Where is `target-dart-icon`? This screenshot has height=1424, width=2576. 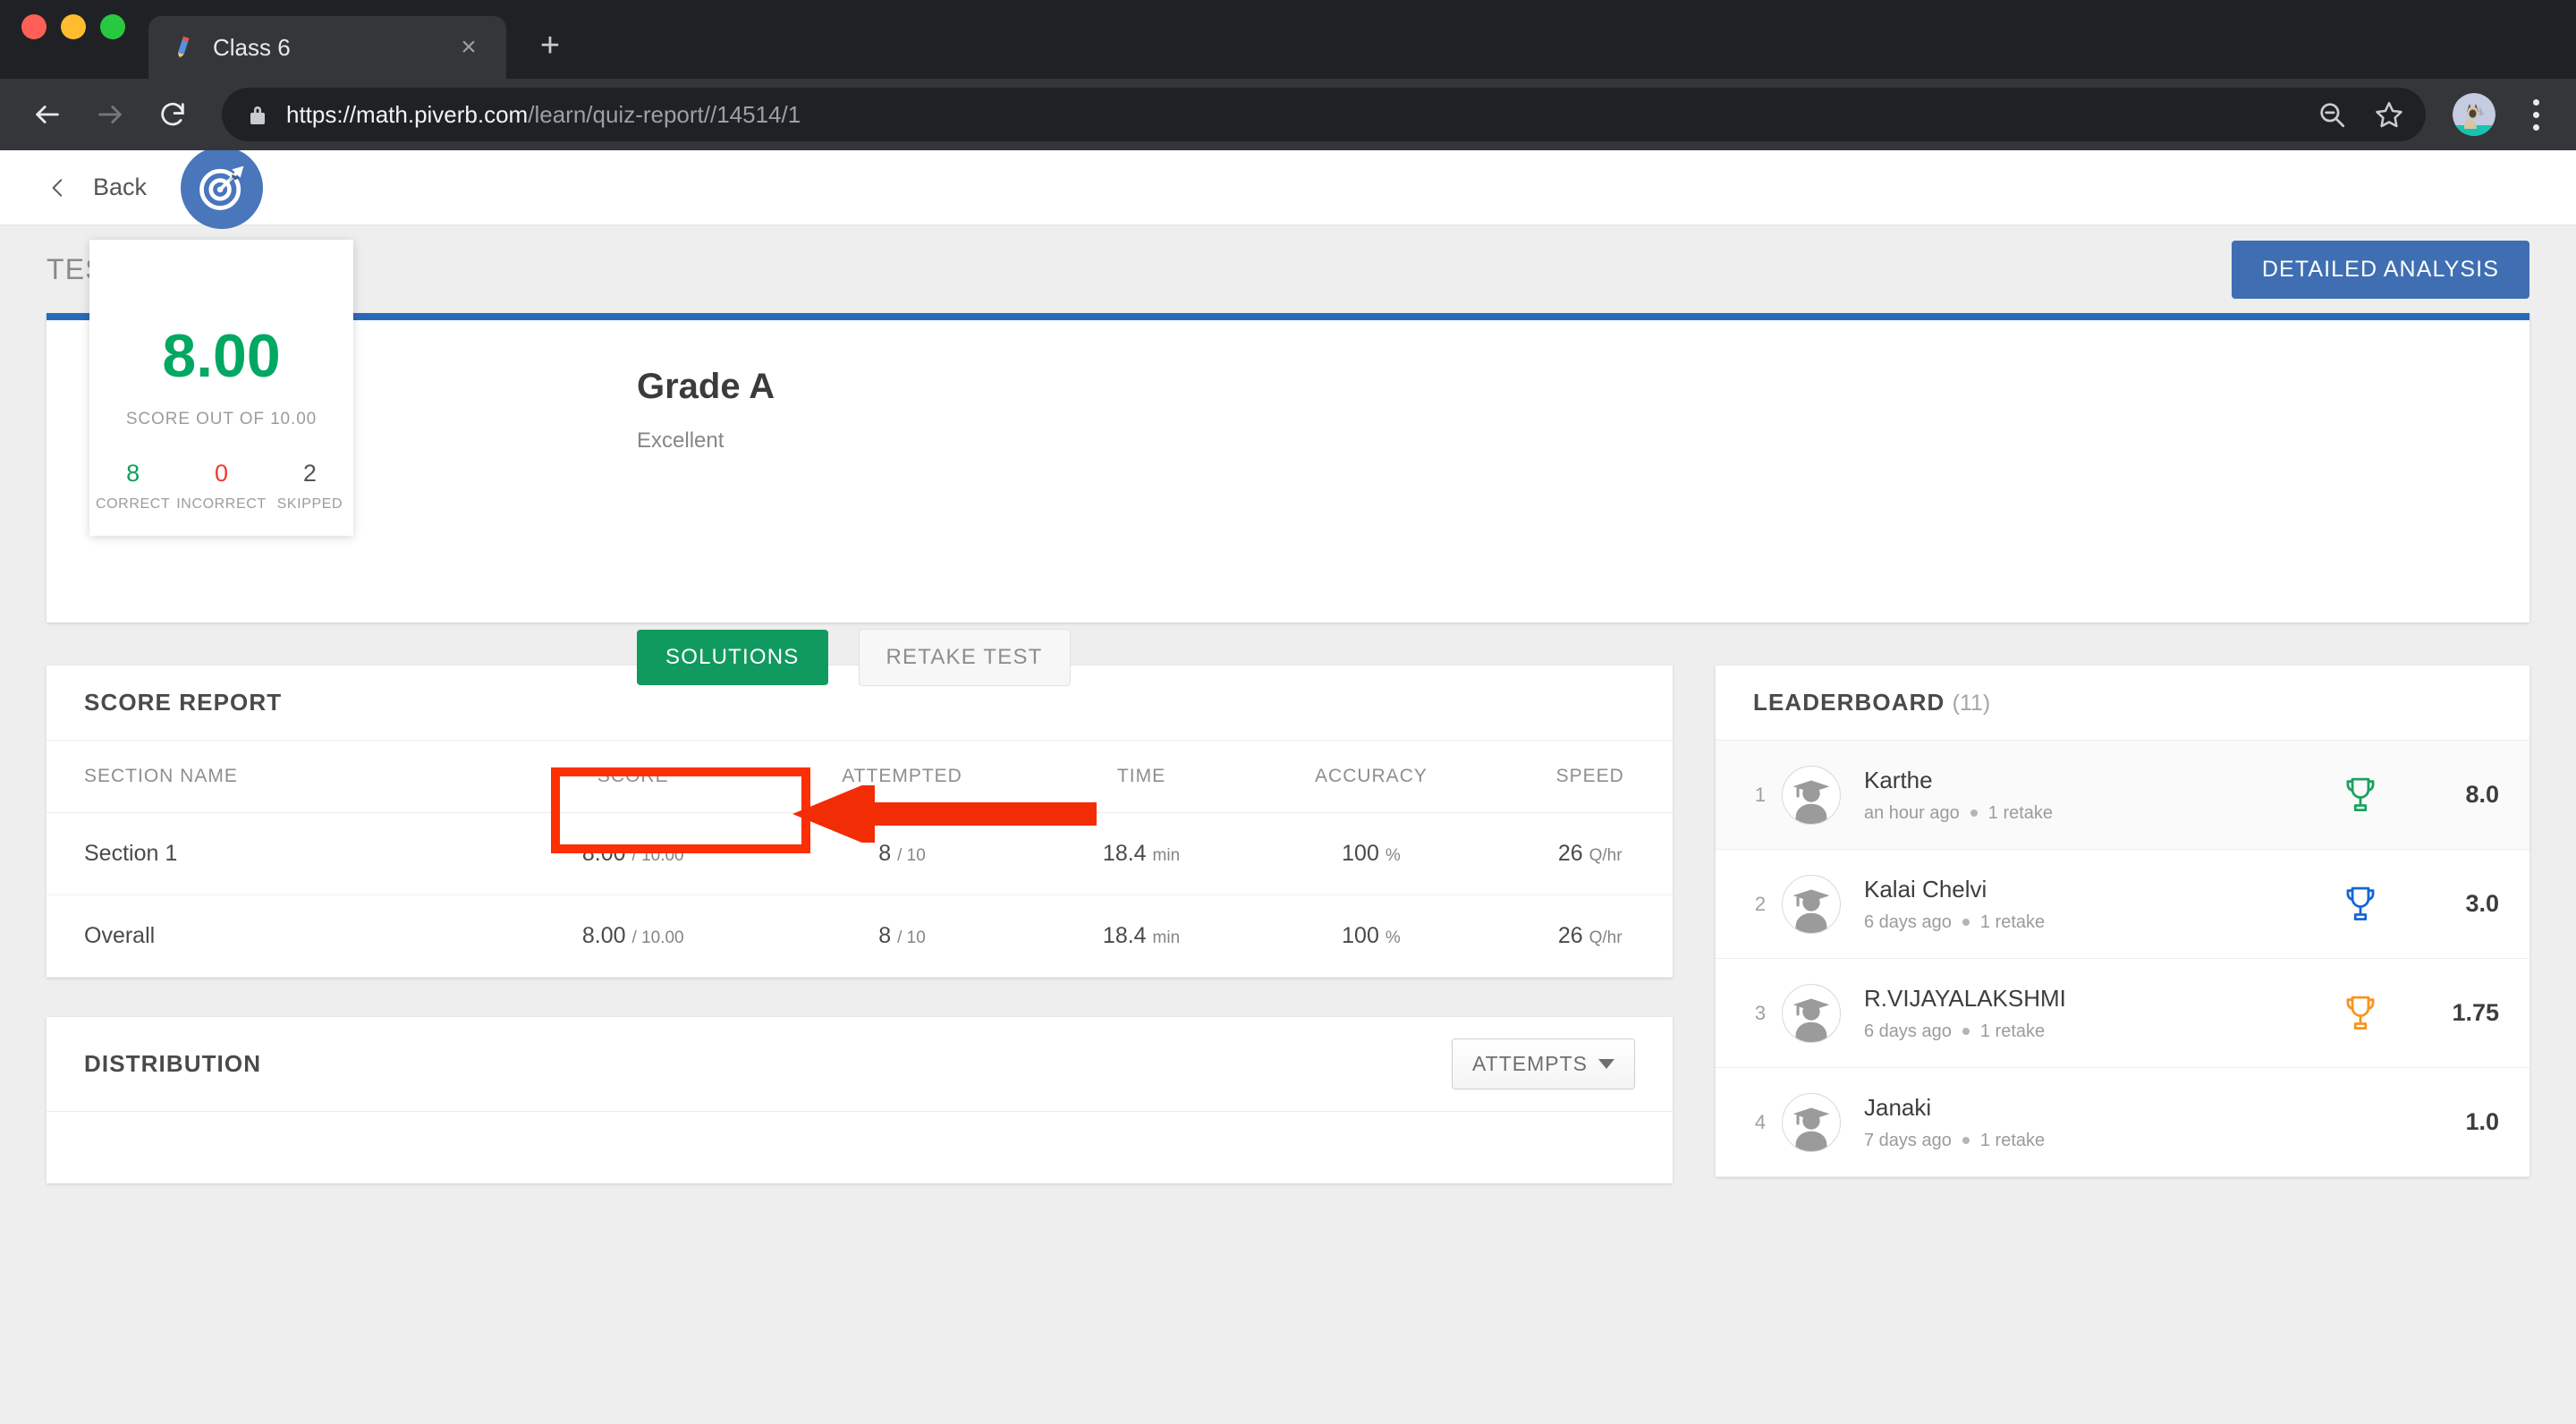
target-dart-icon is located at coordinates (221, 189).